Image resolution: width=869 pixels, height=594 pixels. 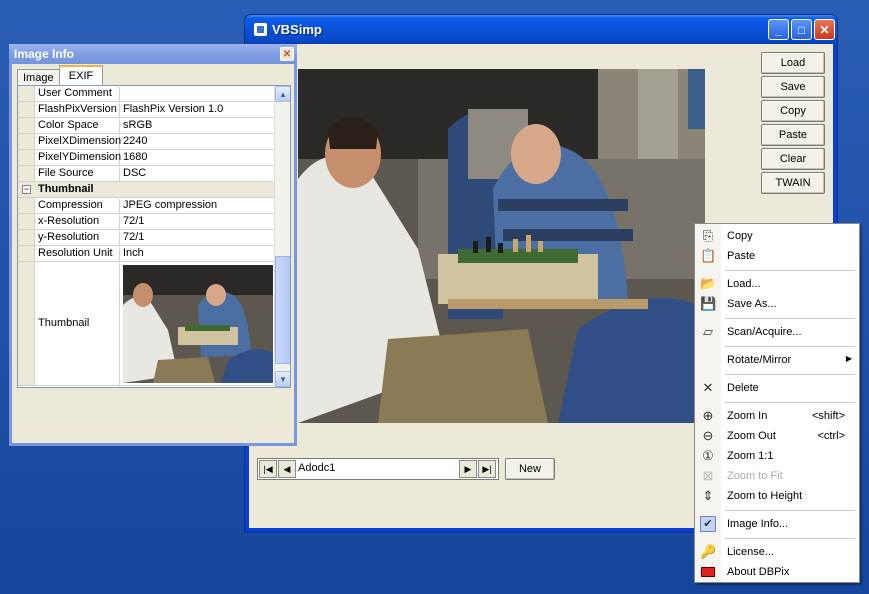 I want to click on row-value: Inch, so click(x=133, y=253).